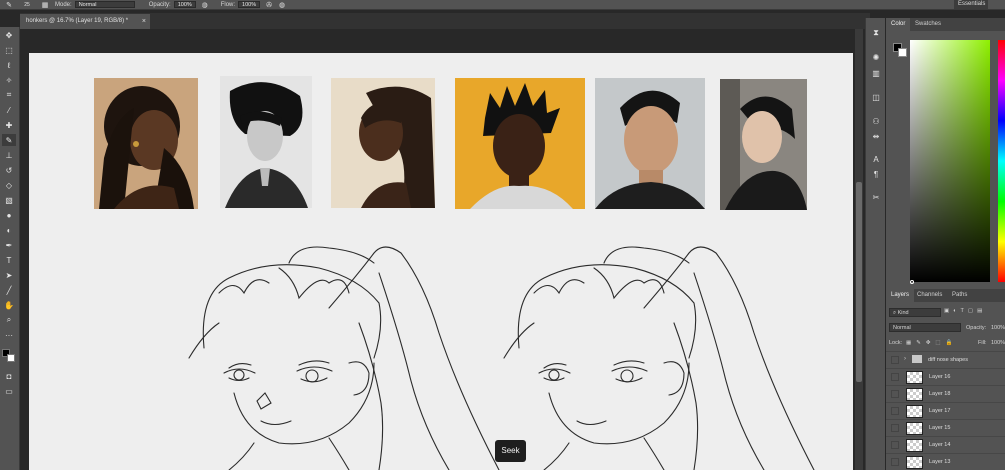  I want to click on flow-field: 100%, so click(249, 4).